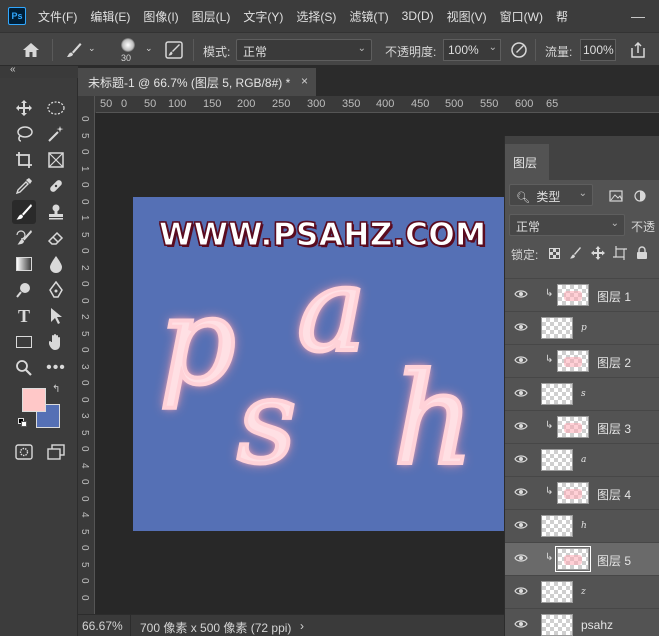  What do you see at coordinates (24, 264) in the screenshot?
I see `gradient-tool-icon` at bounding box center [24, 264].